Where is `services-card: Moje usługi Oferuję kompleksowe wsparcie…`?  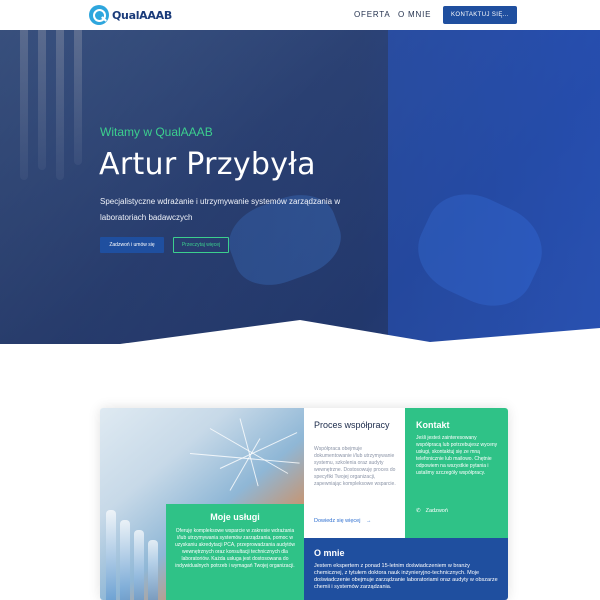
services-card: Moje usługi Oferuję kompleksowe wsparcie… is located at coordinates (235, 552).